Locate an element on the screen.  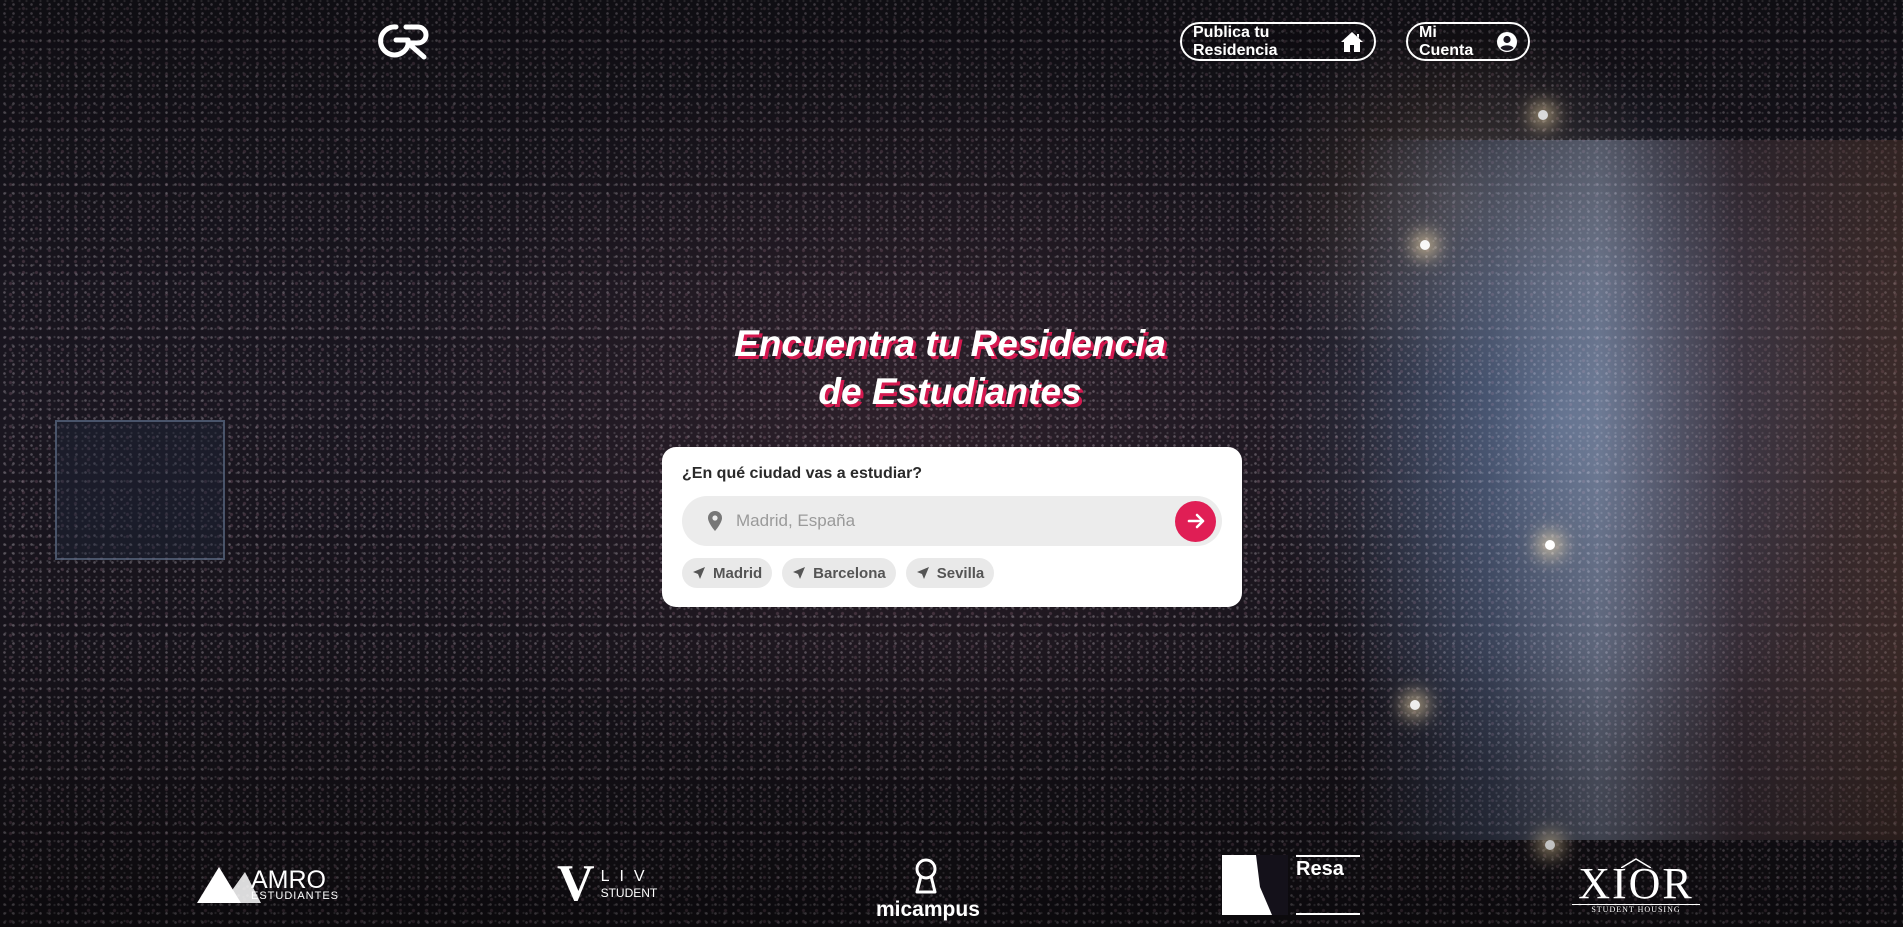
resa-divider is located at coordinates (1328, 914).